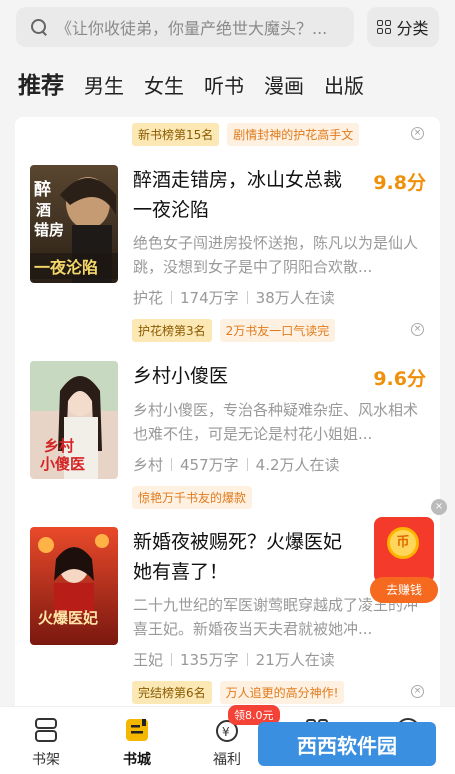 Image resolution: width=455 pixels, height=774 pixels. What do you see at coordinates (297, 465) in the screenshot?
I see `book-readers: 4.2万人在读` at bounding box center [297, 465].